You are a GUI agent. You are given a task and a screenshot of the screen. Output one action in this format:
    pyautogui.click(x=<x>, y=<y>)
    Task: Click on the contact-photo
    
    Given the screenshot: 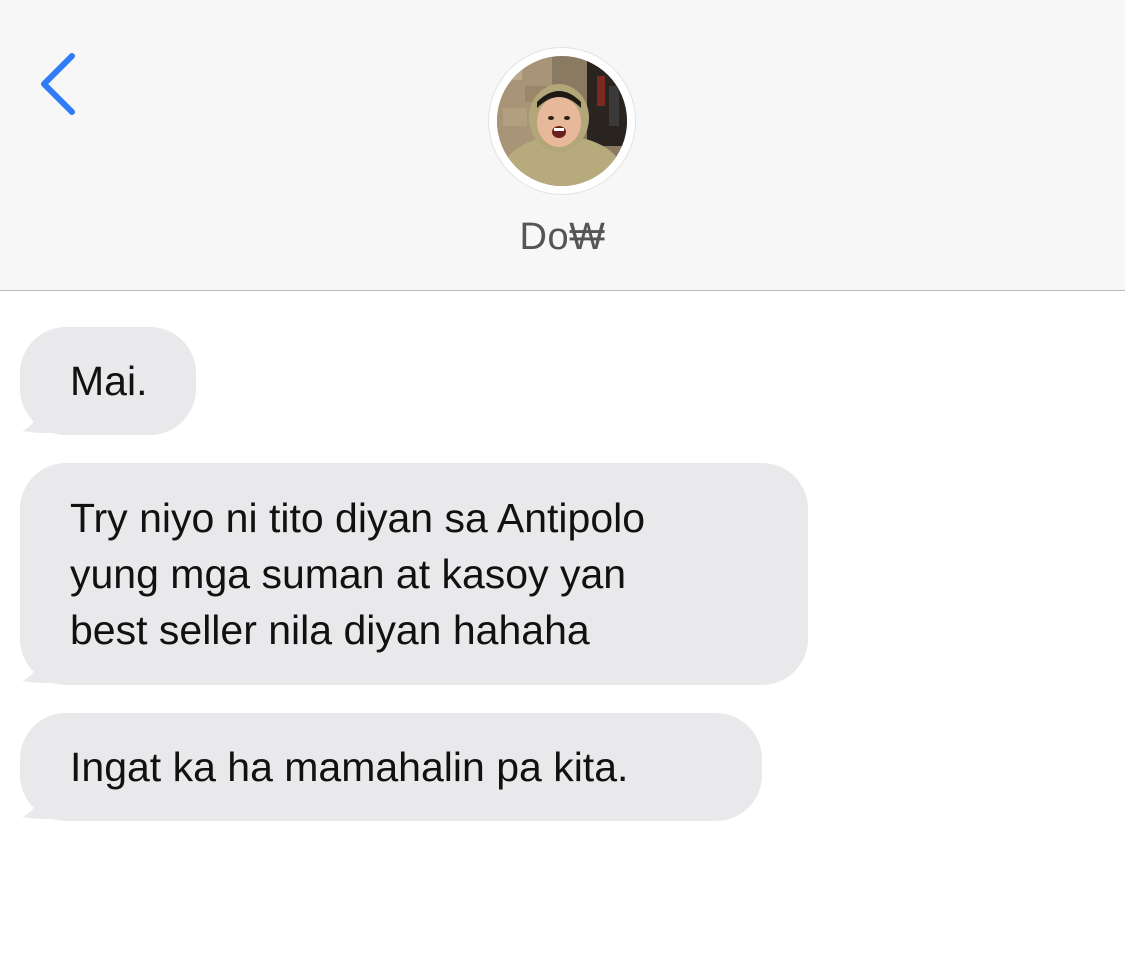 What is the action you would take?
    pyautogui.click(x=562, y=121)
    